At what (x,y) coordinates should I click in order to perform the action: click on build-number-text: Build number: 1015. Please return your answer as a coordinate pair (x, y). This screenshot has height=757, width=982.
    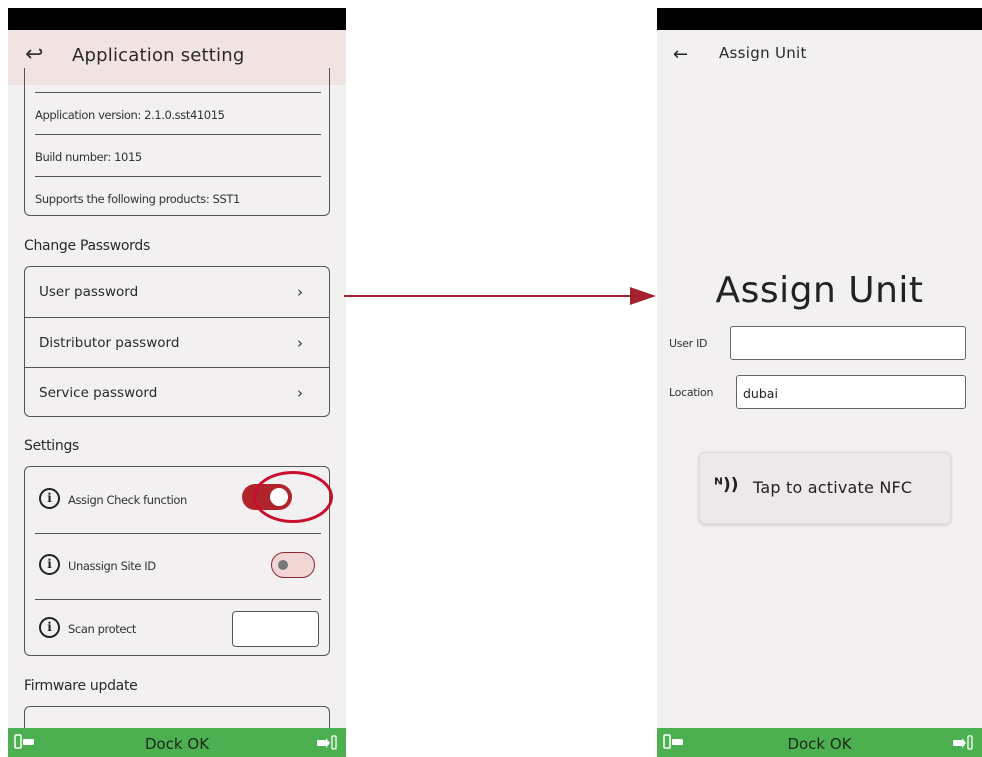
    Looking at the image, I should click on (88, 157).